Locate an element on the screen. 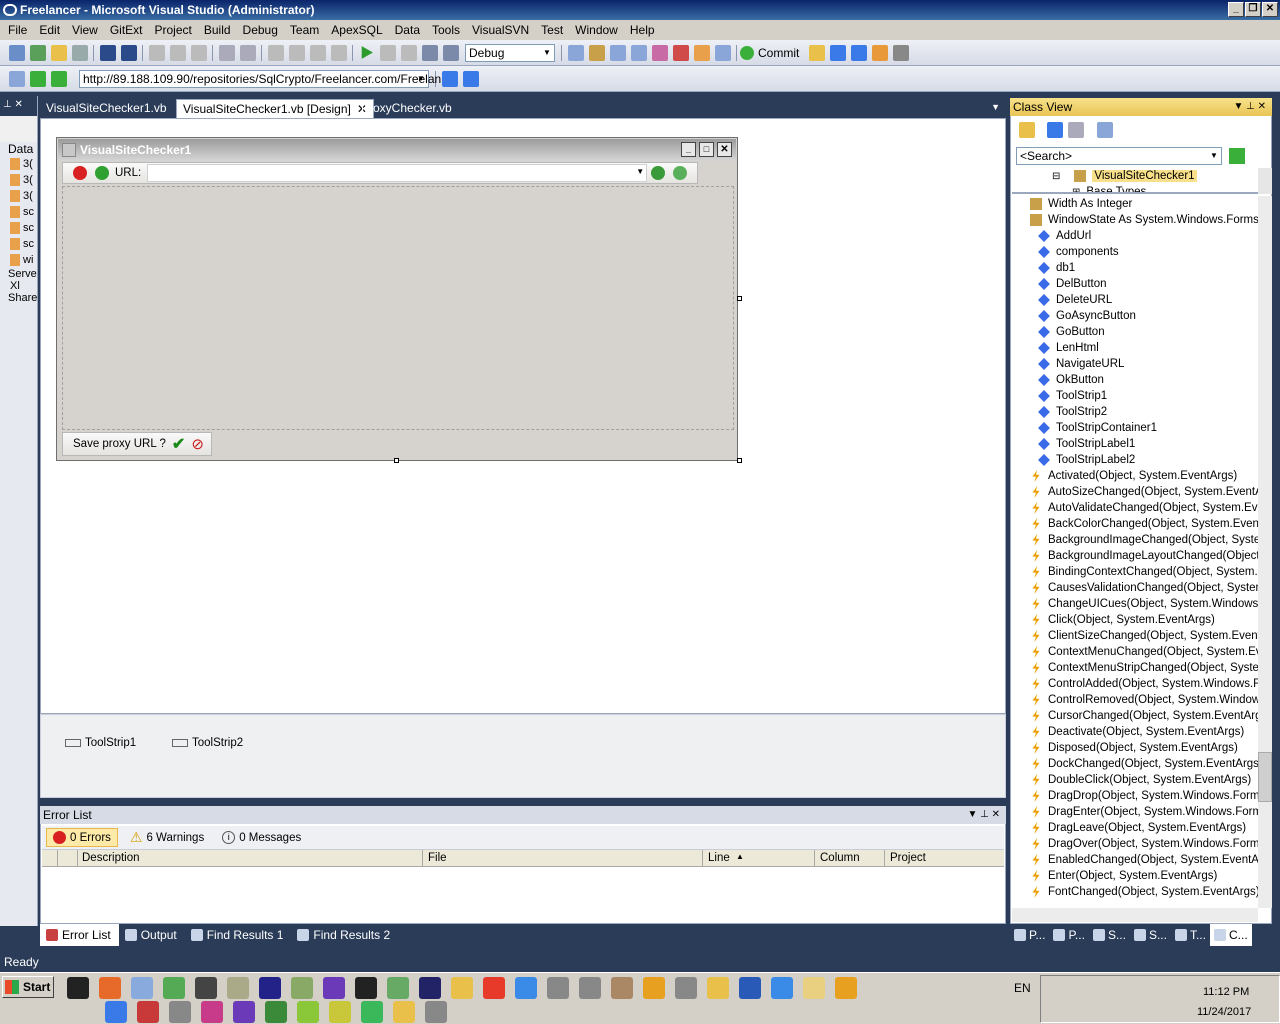 Image resolution: width=1280 pixels, height=1024 pixels. class-member-event: ContextMenuChanged(Object, System.Eve is located at coordinates (1143, 652).